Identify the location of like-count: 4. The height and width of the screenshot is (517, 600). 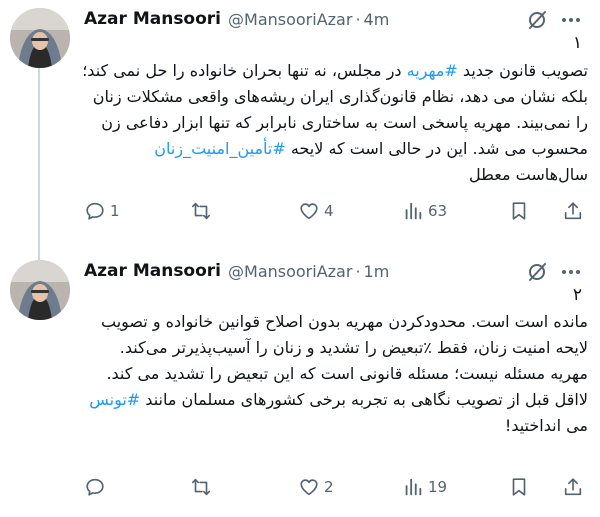
(329, 211).